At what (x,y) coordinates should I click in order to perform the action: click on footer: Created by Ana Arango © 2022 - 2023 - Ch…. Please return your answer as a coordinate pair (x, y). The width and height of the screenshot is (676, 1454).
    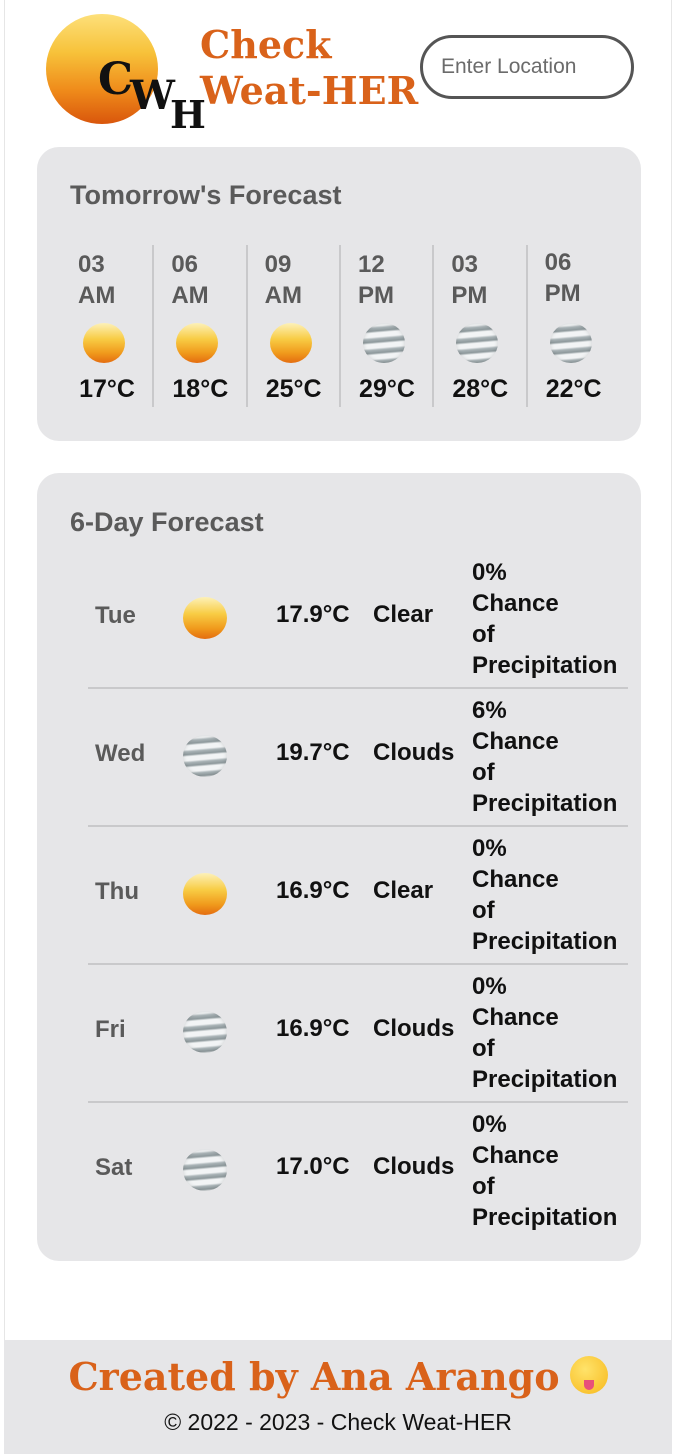
    Looking at the image, I should click on (338, 1397).